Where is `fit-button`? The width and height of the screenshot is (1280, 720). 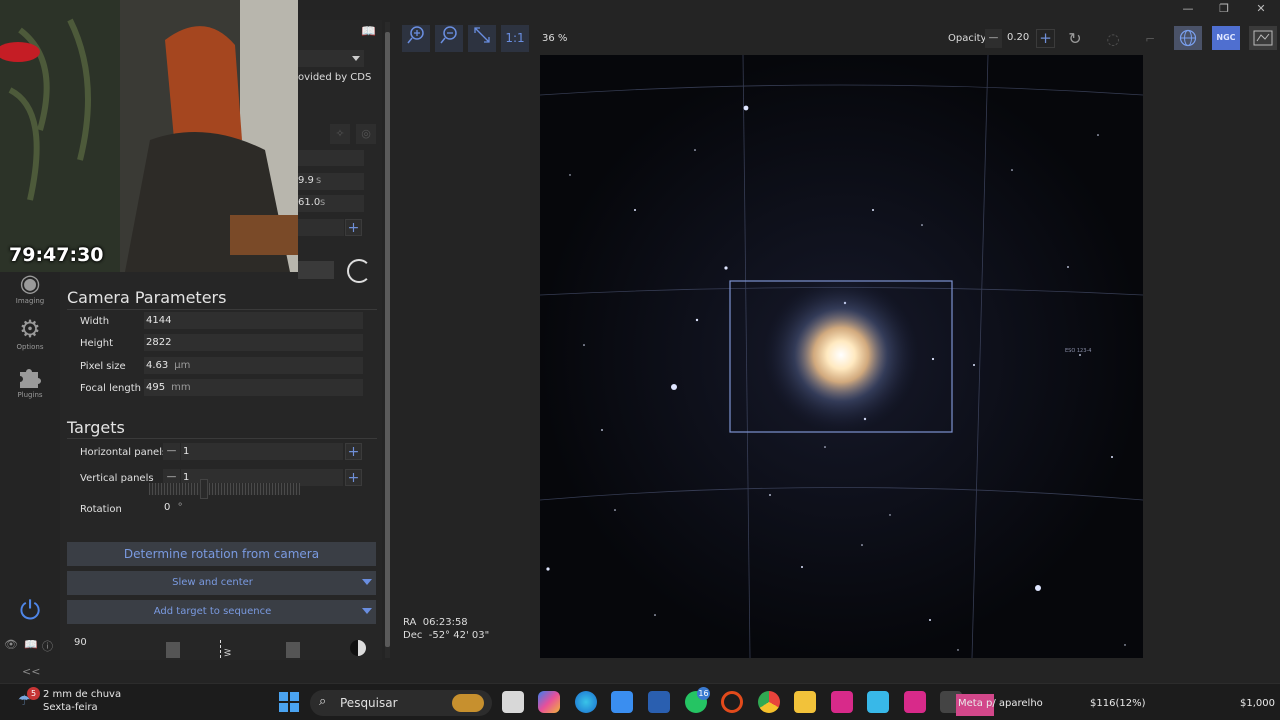
fit-button is located at coordinates (482, 38).